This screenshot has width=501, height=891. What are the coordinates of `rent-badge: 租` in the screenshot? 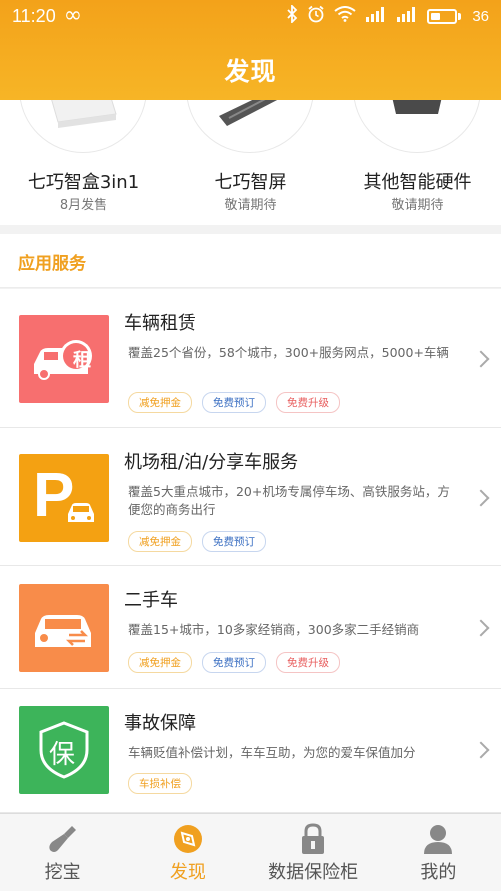 It's located at (82, 360).